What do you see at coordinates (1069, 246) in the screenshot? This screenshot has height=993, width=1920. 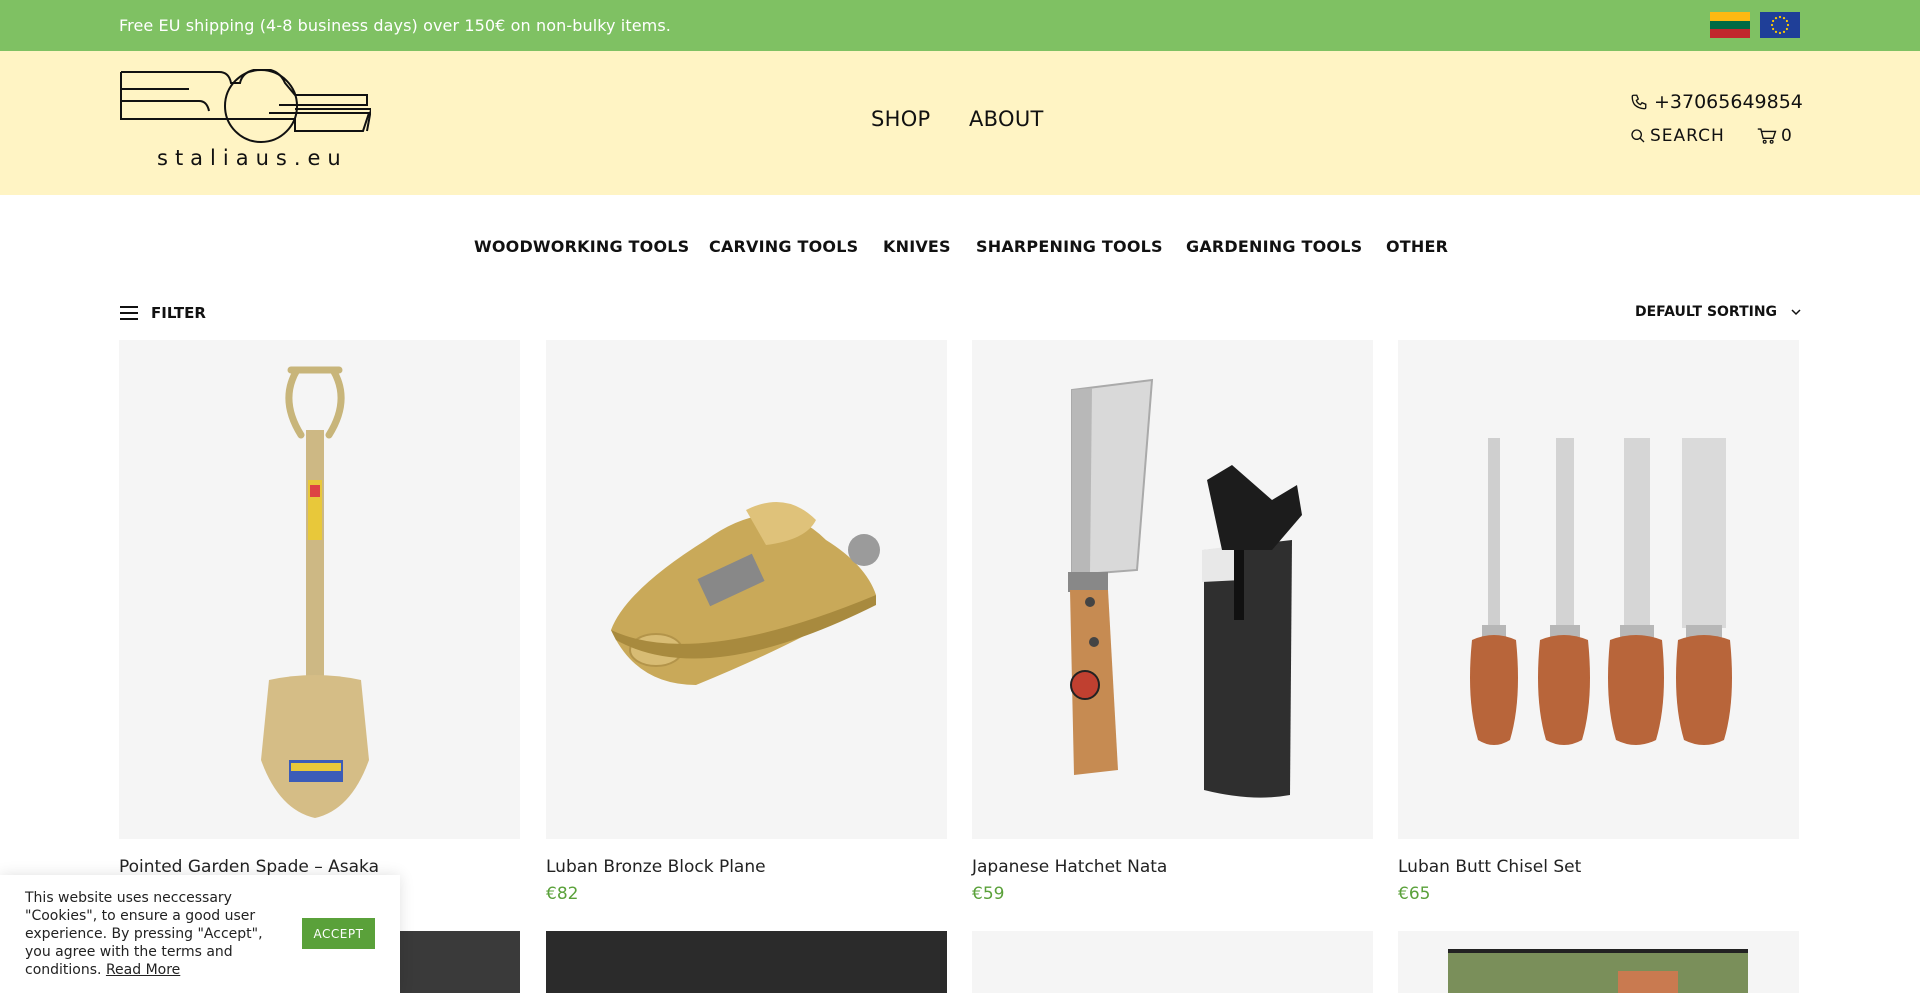 I see `category-sharpening-tools: SHARPENING TOOLS` at bounding box center [1069, 246].